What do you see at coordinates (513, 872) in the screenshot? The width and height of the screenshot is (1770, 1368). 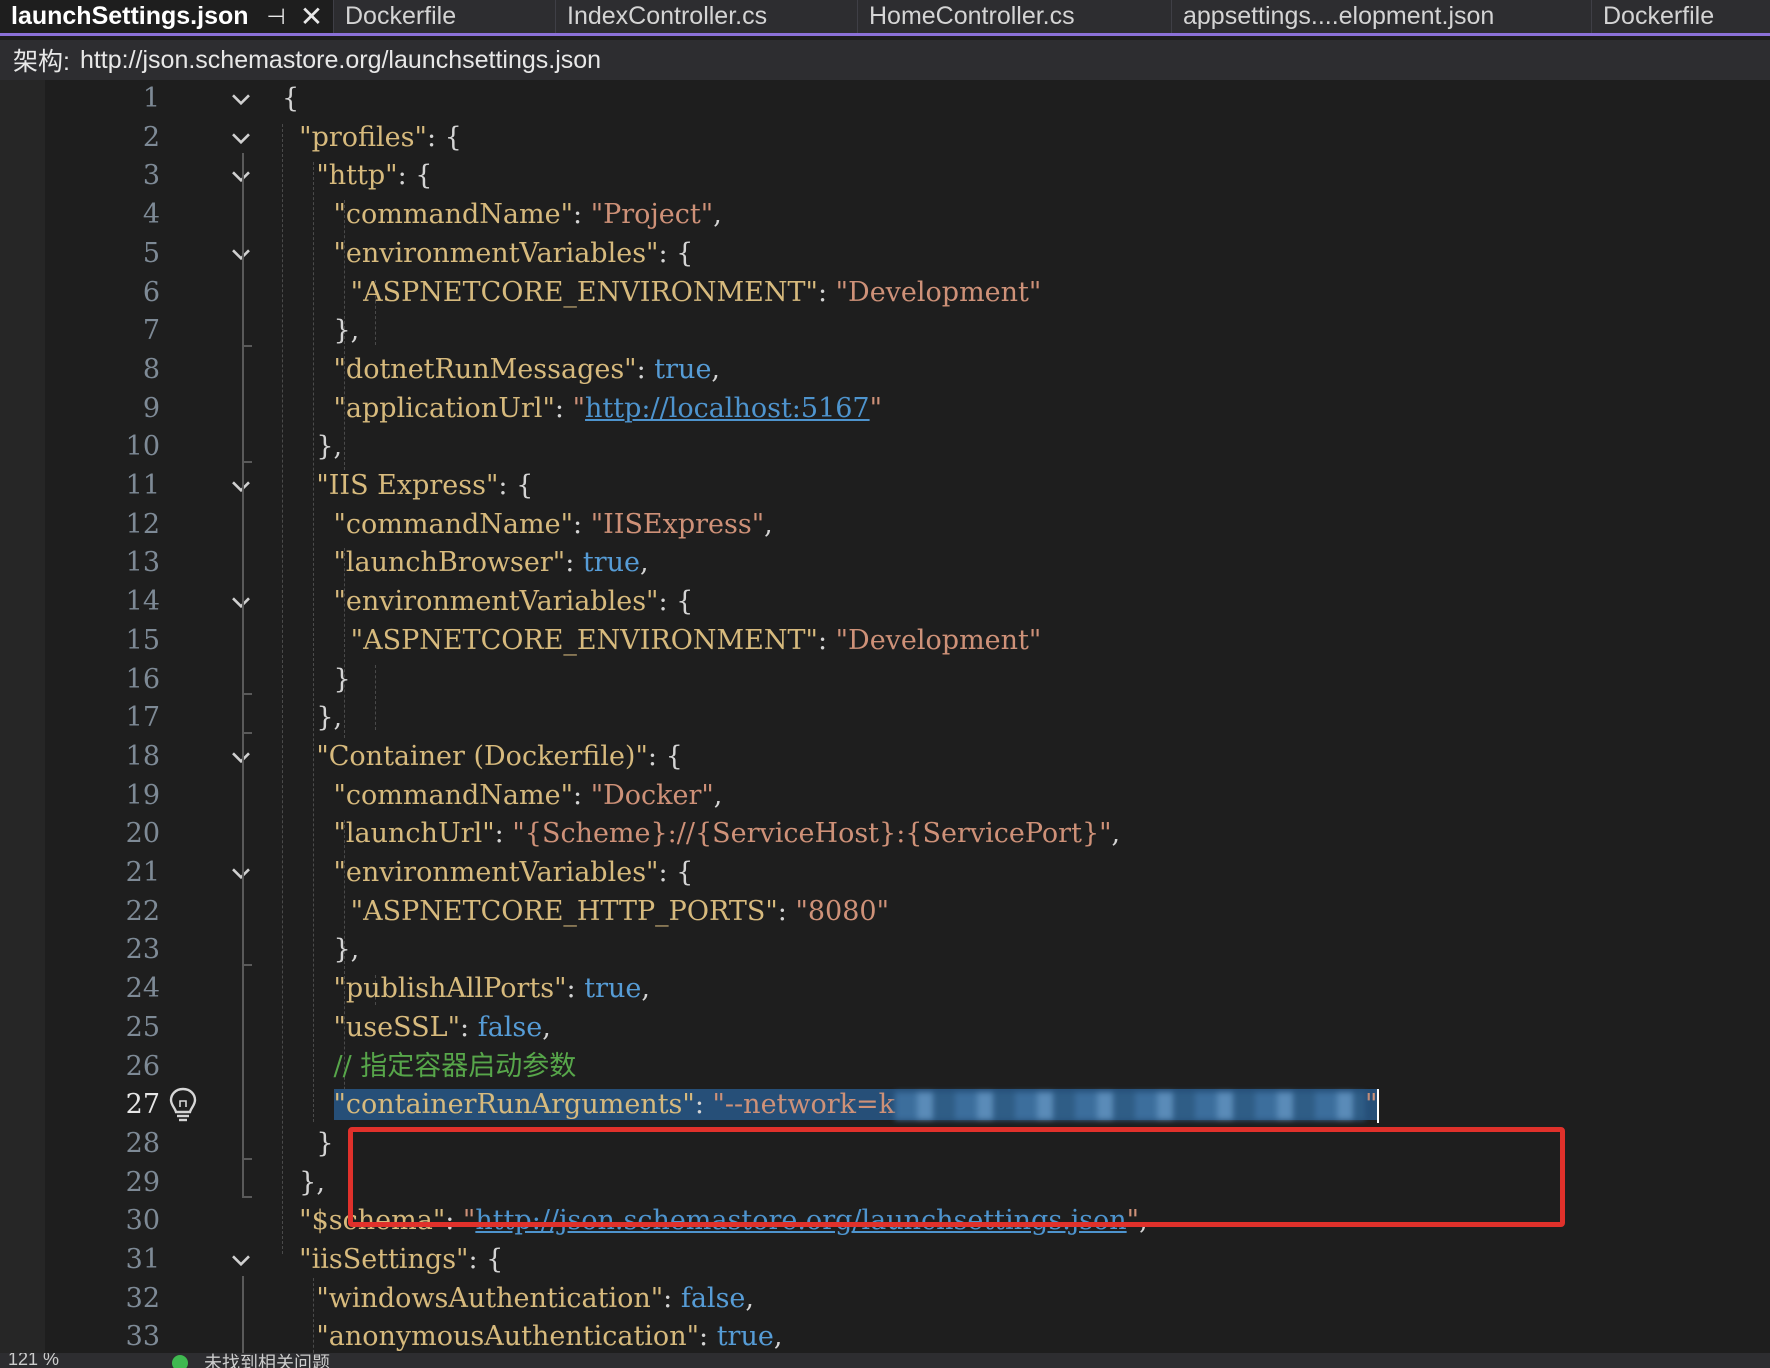 I see `code-line-21: "environmentVariables": {` at bounding box center [513, 872].